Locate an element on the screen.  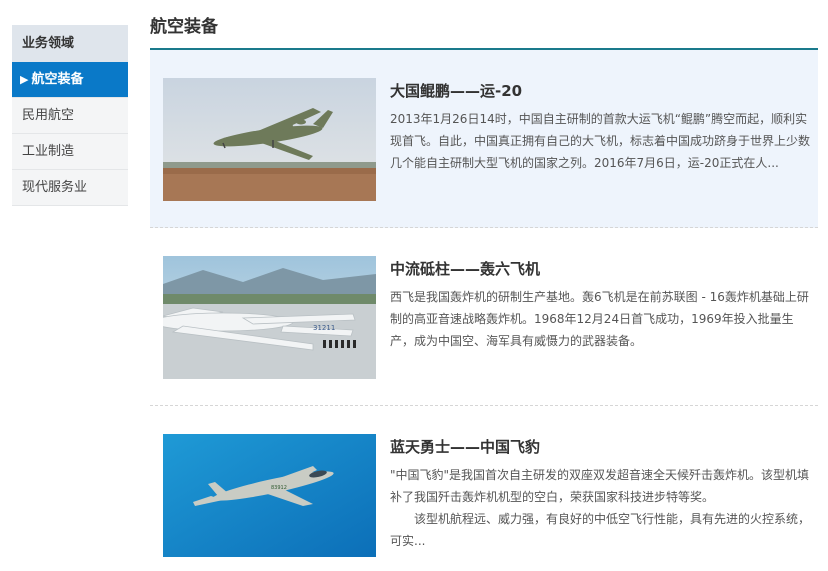
sidebar-item-aviation-equipment: ▶ 航空装备 is located at coordinates (70, 80).